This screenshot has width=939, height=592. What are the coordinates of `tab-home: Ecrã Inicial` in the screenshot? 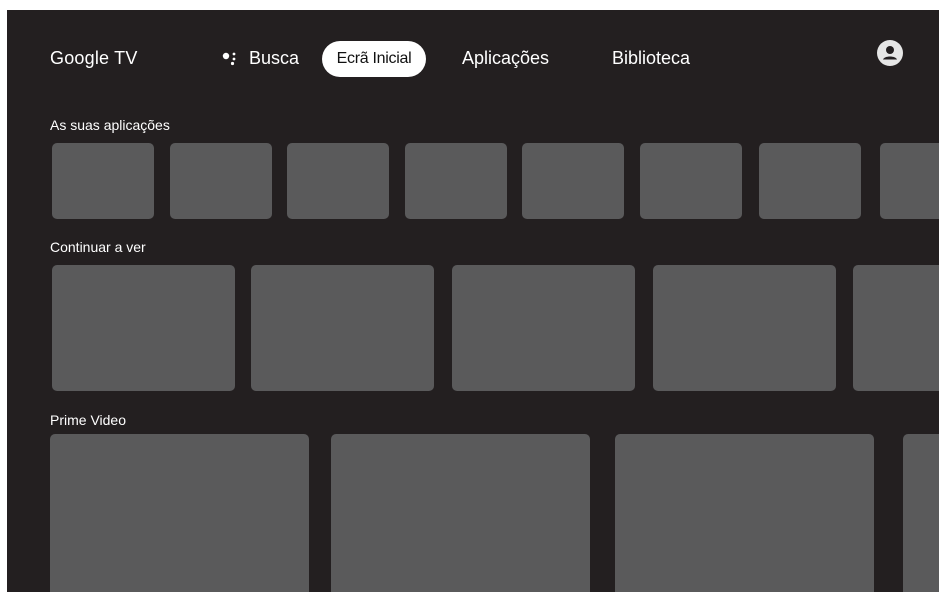 It's located at (374, 59).